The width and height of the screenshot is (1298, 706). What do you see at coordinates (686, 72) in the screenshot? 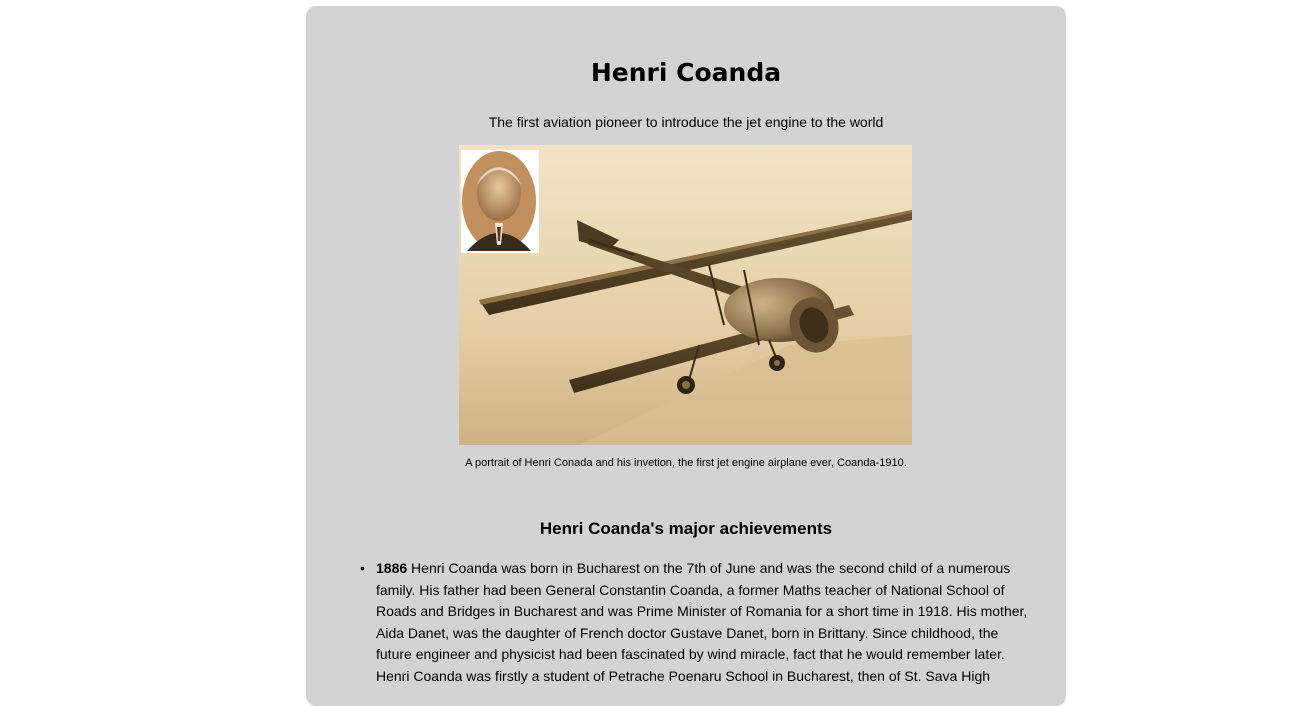
I see `page-title: Henri Coanda` at bounding box center [686, 72].